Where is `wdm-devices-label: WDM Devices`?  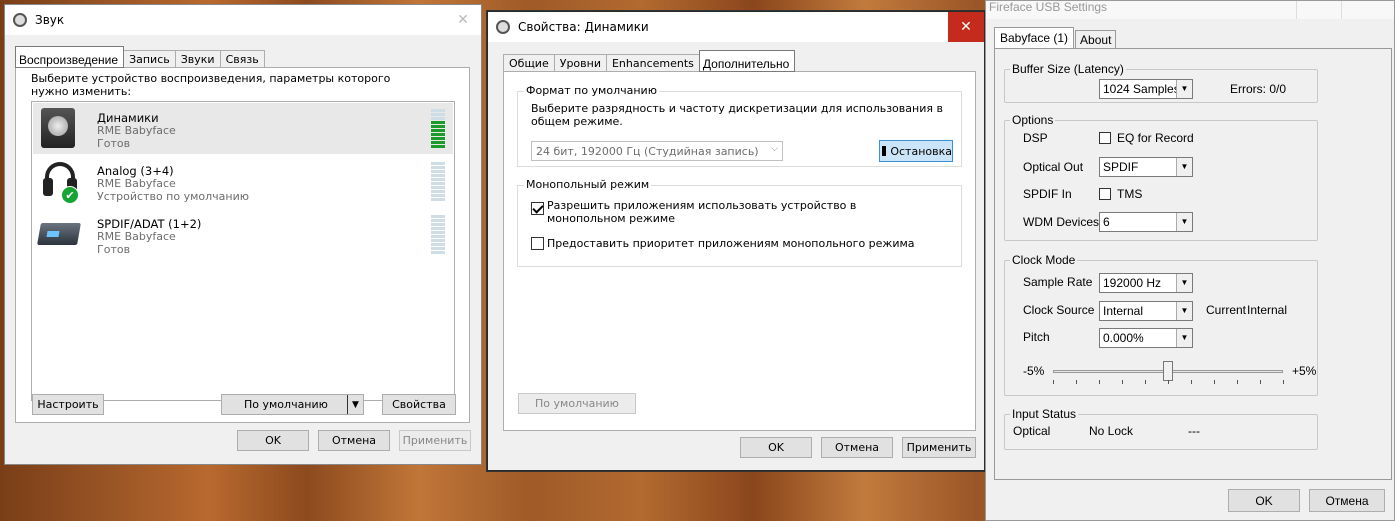
wdm-devices-label: WDM Devices is located at coordinates (1061, 222).